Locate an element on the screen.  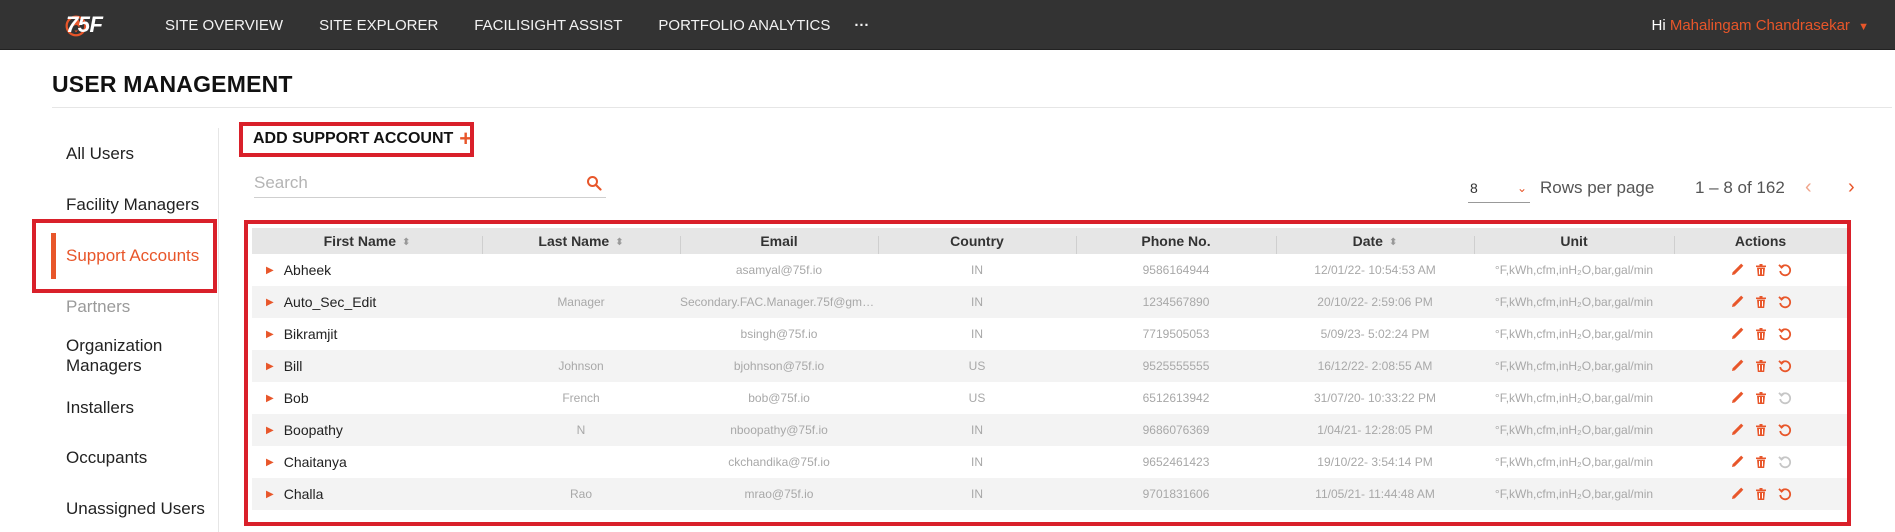
chevron-right-icon: › is located at coordinates (1851, 187).